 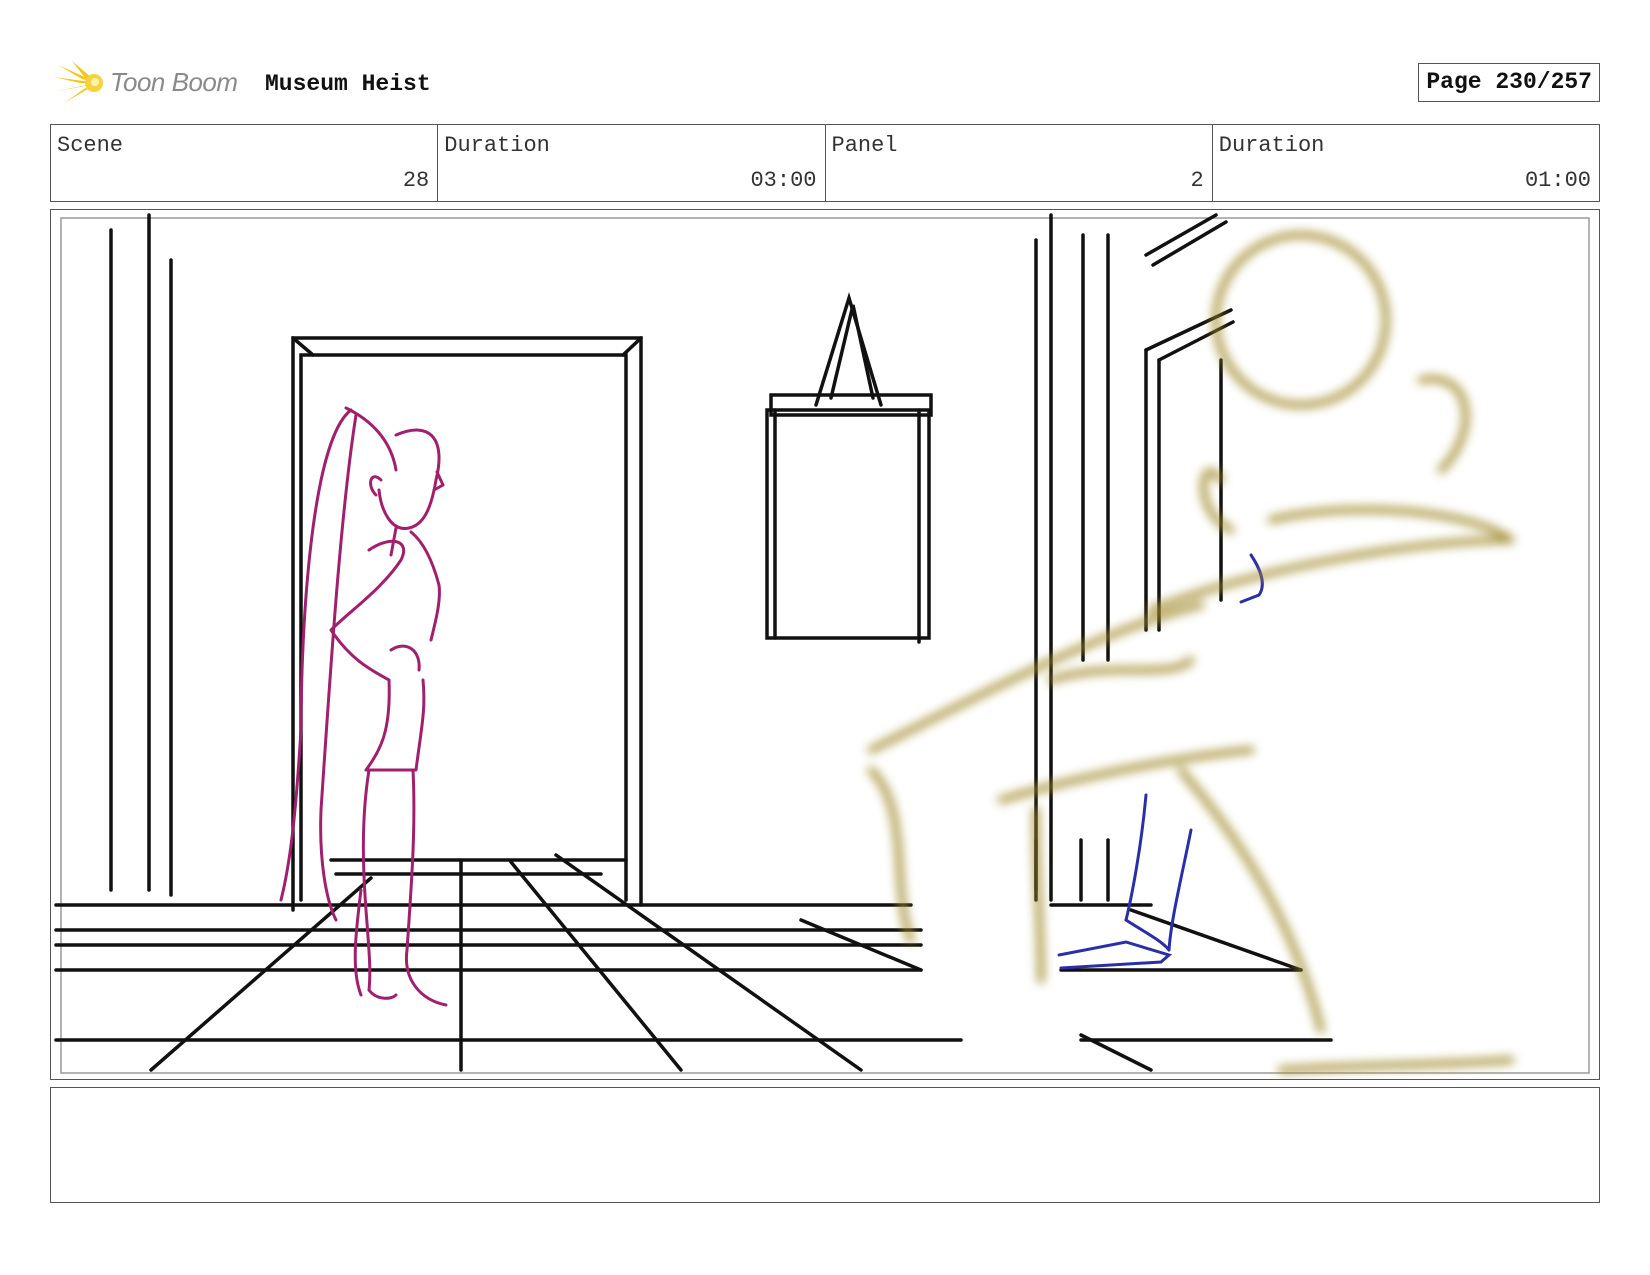 I want to click on panel-cell: Panel 2, so click(x=1019, y=163).